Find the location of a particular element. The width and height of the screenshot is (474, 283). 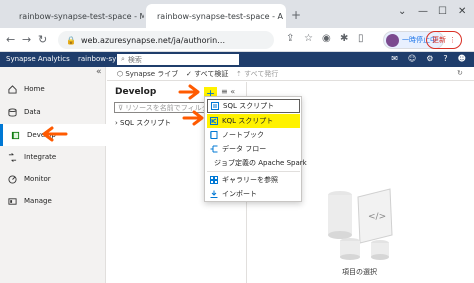

menu-item-spark-job: ジョブ定義の Apache Spark is located at coordinates (257, 163).